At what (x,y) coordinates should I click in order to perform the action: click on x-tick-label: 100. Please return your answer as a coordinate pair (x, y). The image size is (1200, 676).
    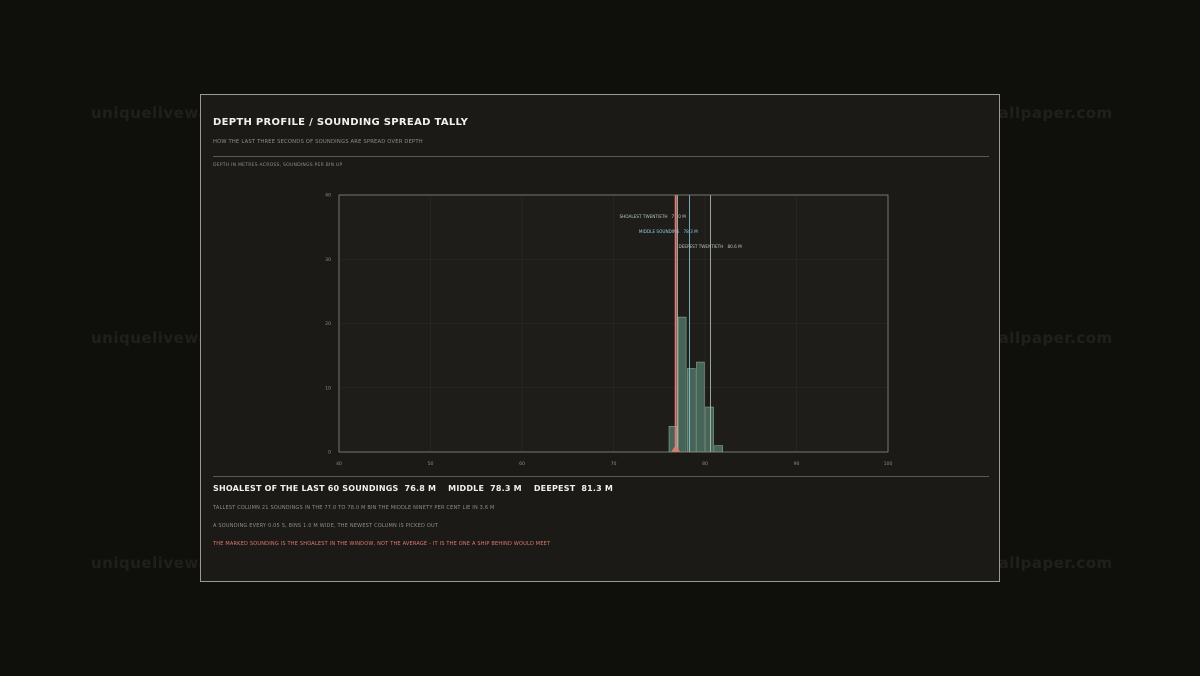
    Looking at the image, I should click on (888, 464).